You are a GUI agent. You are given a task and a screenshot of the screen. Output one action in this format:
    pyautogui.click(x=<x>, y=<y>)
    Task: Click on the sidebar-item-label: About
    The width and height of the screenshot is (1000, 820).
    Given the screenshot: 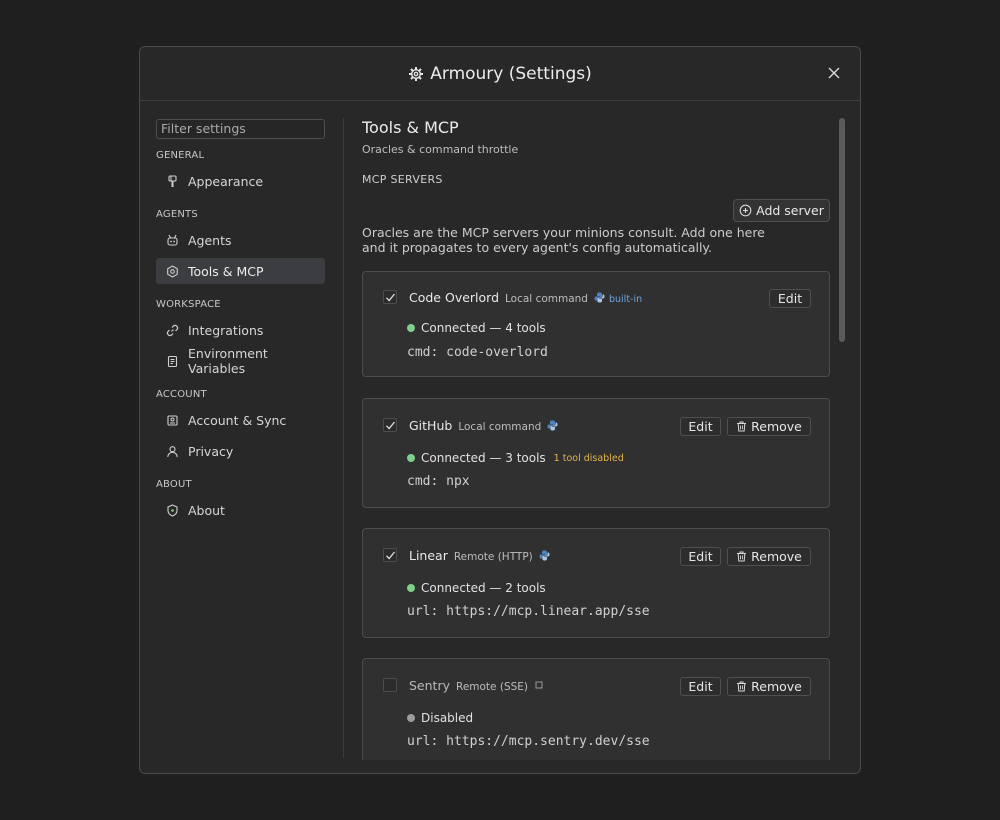 What is the action you would take?
    pyautogui.click(x=206, y=510)
    